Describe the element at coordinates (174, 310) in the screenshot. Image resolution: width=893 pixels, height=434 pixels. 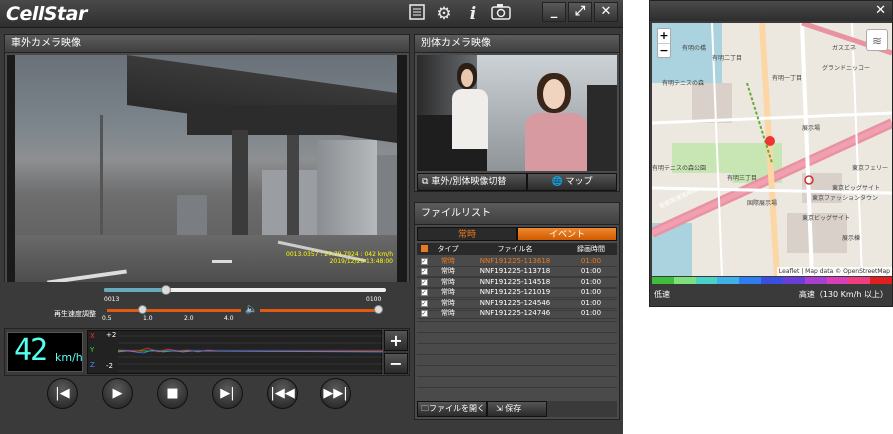
I see `speed-slider` at that location.